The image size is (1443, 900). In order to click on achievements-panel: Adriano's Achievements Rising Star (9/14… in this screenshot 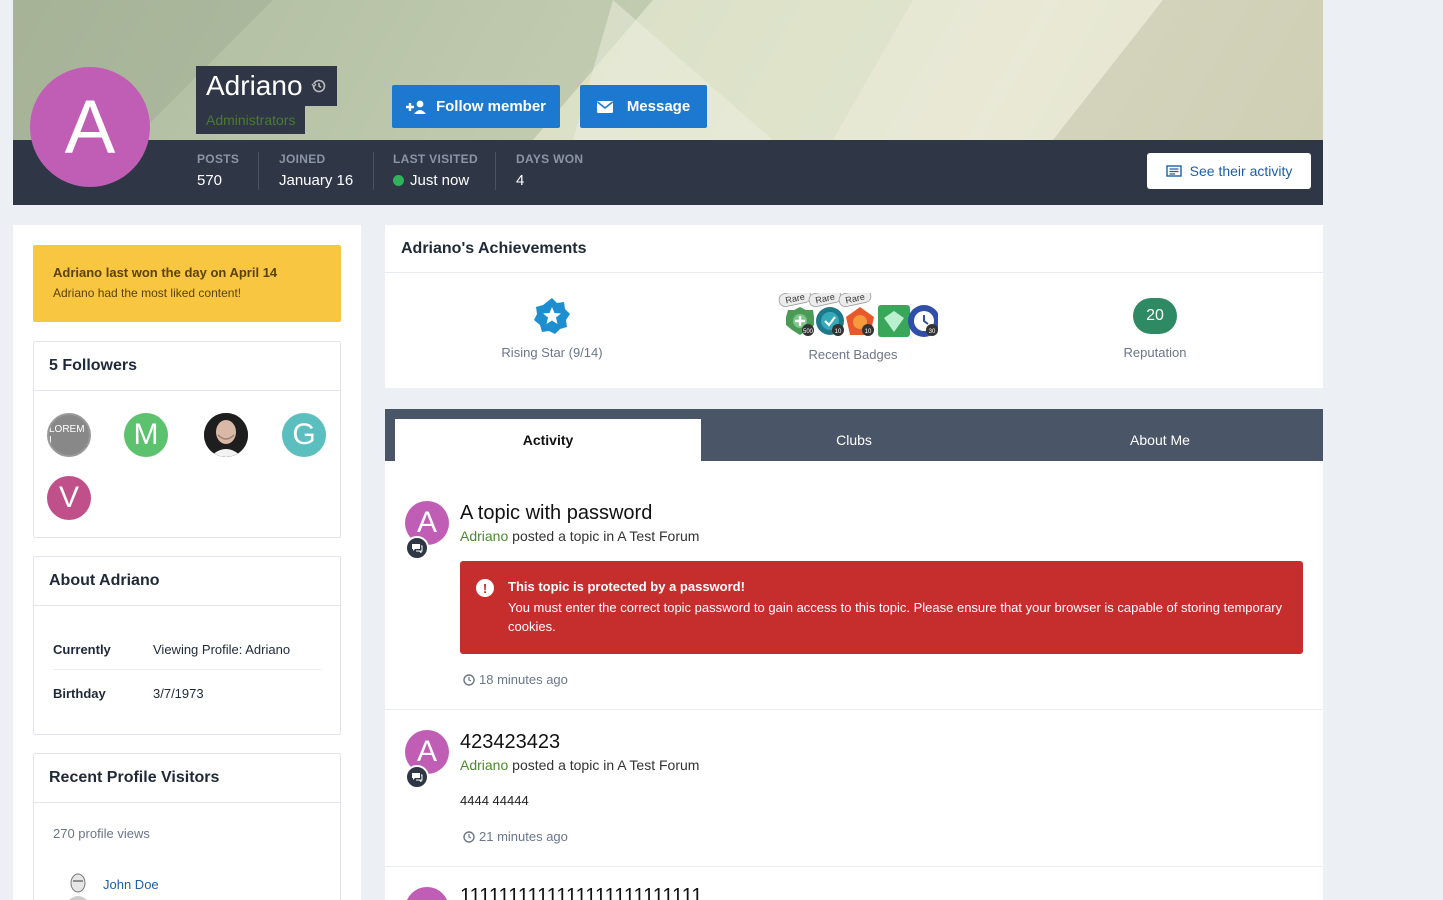, I will do `click(854, 306)`.